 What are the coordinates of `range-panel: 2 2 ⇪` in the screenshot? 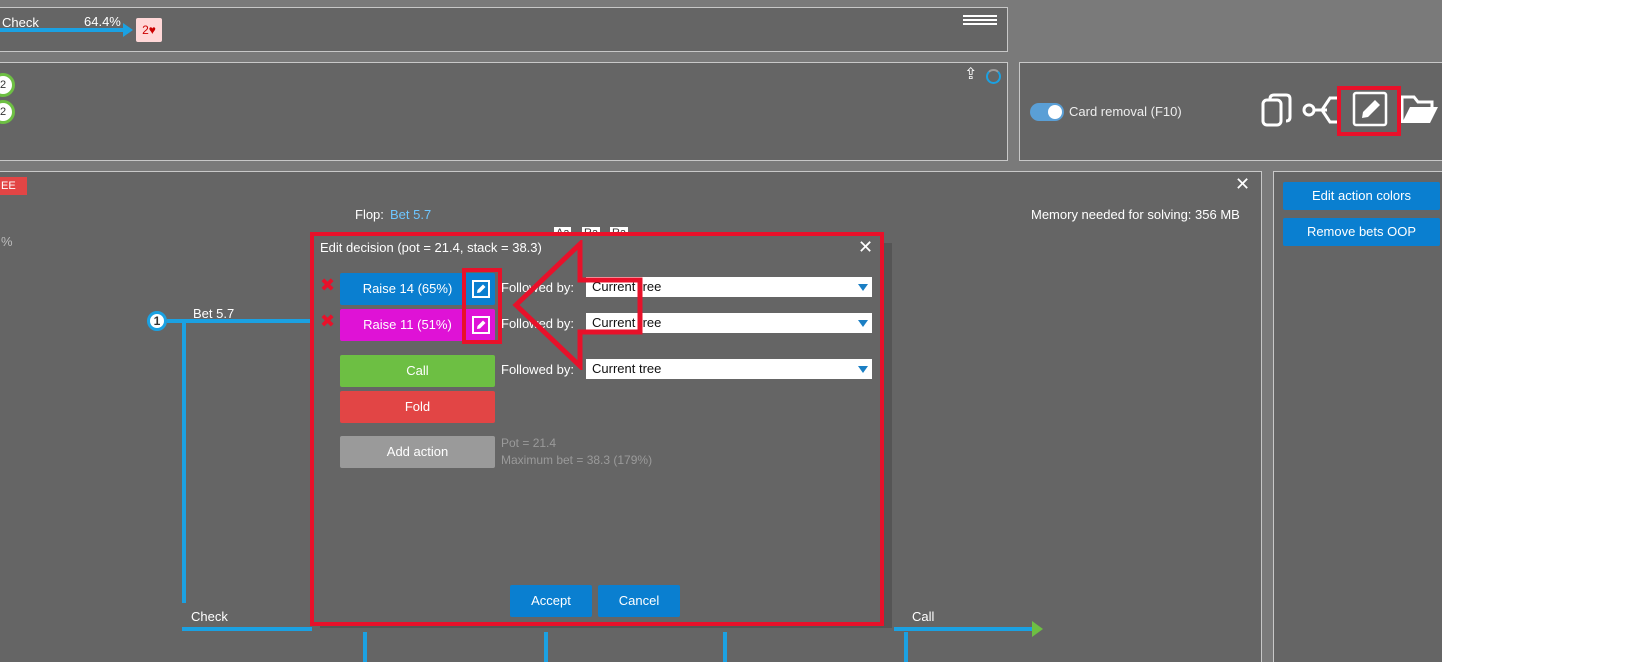 It's located at (504, 111).